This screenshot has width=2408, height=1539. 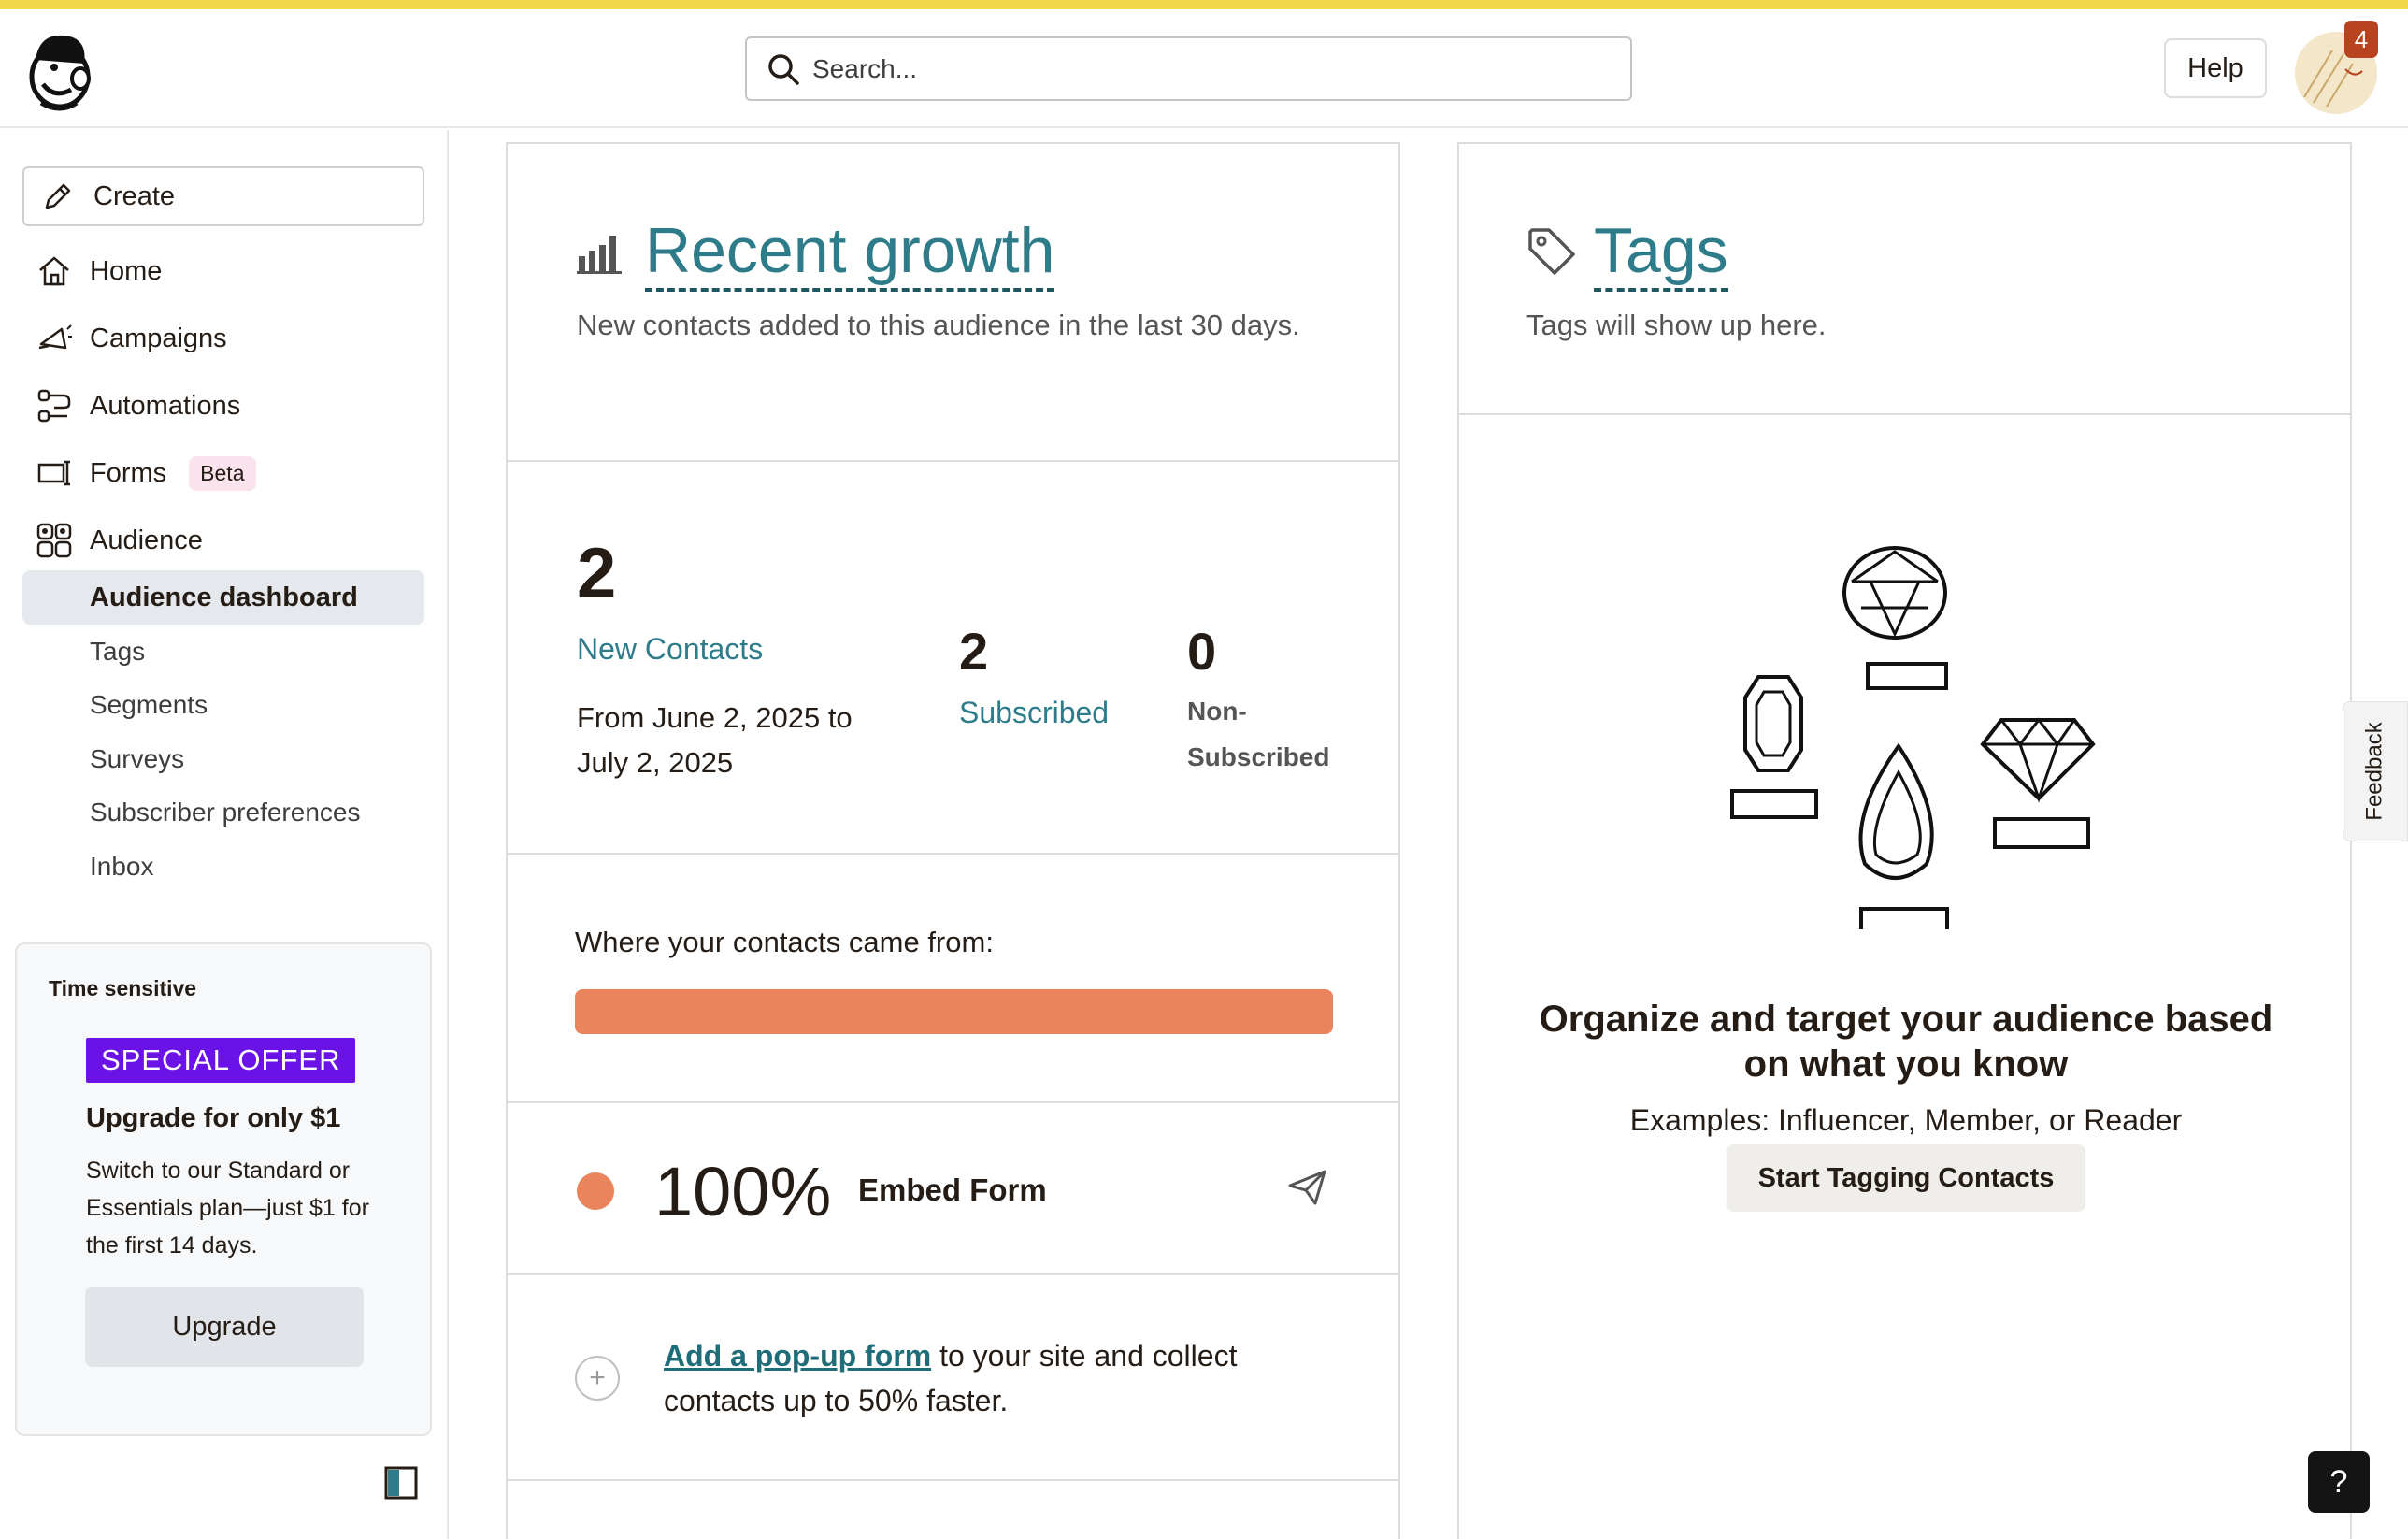 What do you see at coordinates (117, 652) in the screenshot?
I see `sidebar-subitem-tags: Tags` at bounding box center [117, 652].